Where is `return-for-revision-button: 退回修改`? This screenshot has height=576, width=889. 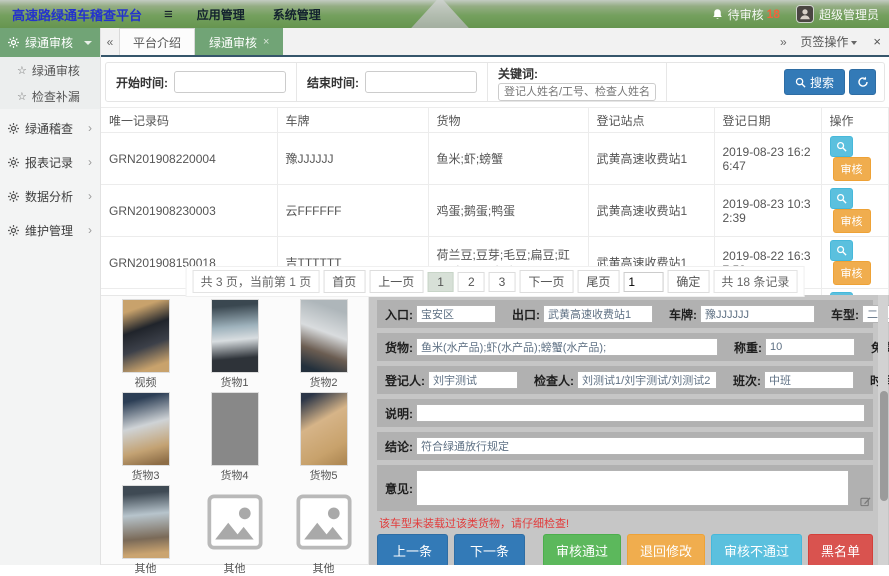 return-for-revision-button: 退回修改 is located at coordinates (666, 549).